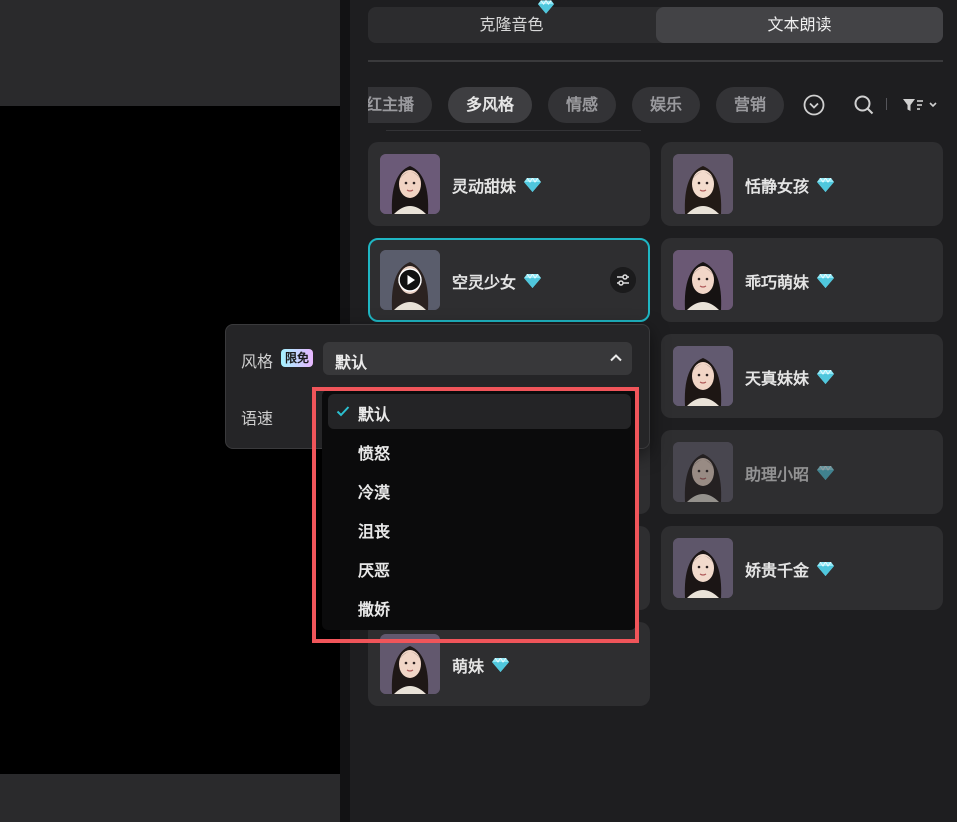 The image size is (957, 822). What do you see at coordinates (777, 378) in the screenshot?
I see `voice-name-text: 天真妹妹` at bounding box center [777, 378].